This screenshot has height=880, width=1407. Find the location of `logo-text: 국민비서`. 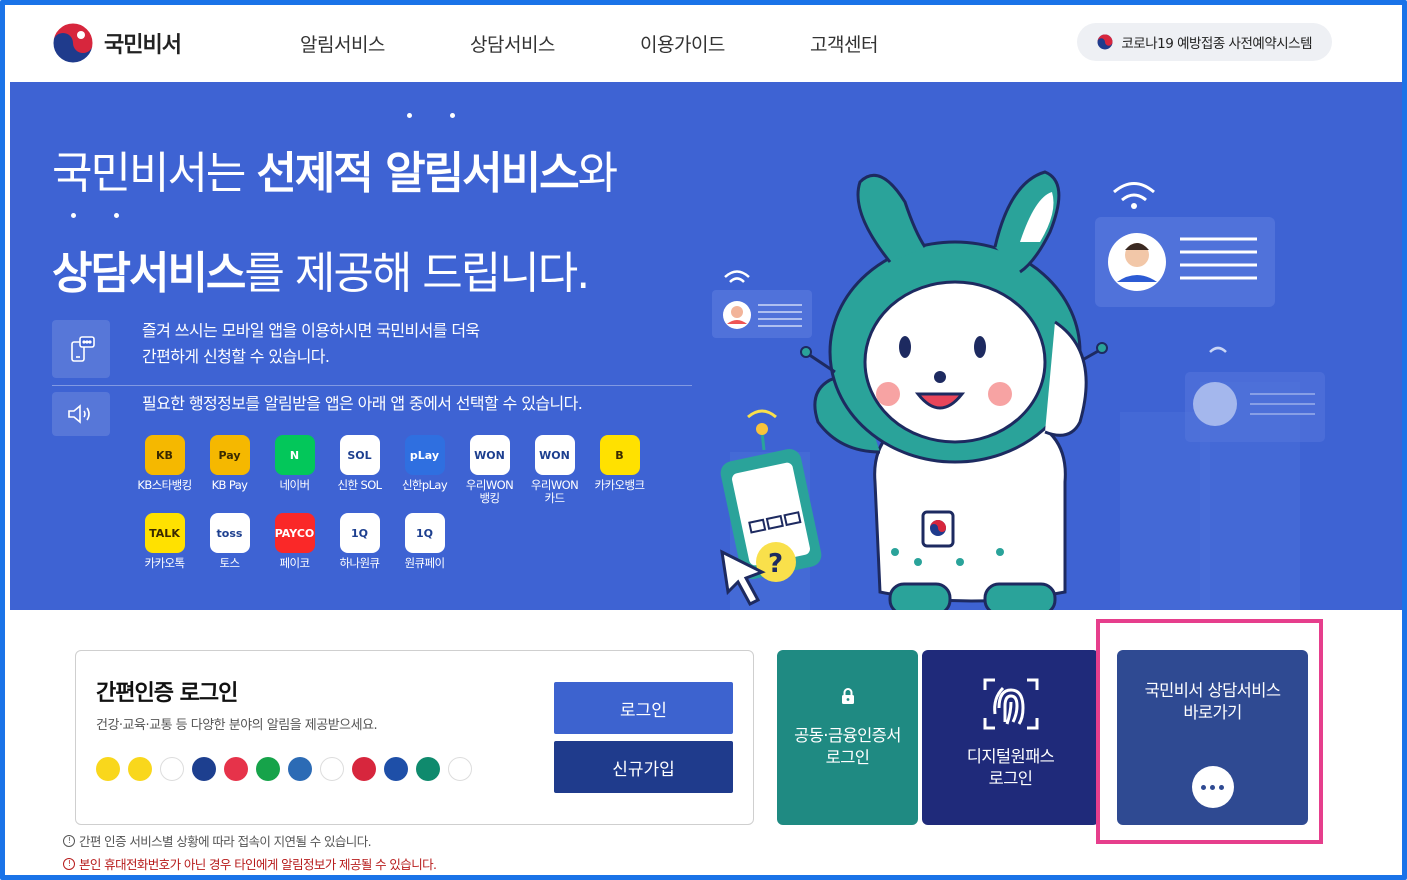

logo-text: 국민비서 is located at coordinates (143, 45).